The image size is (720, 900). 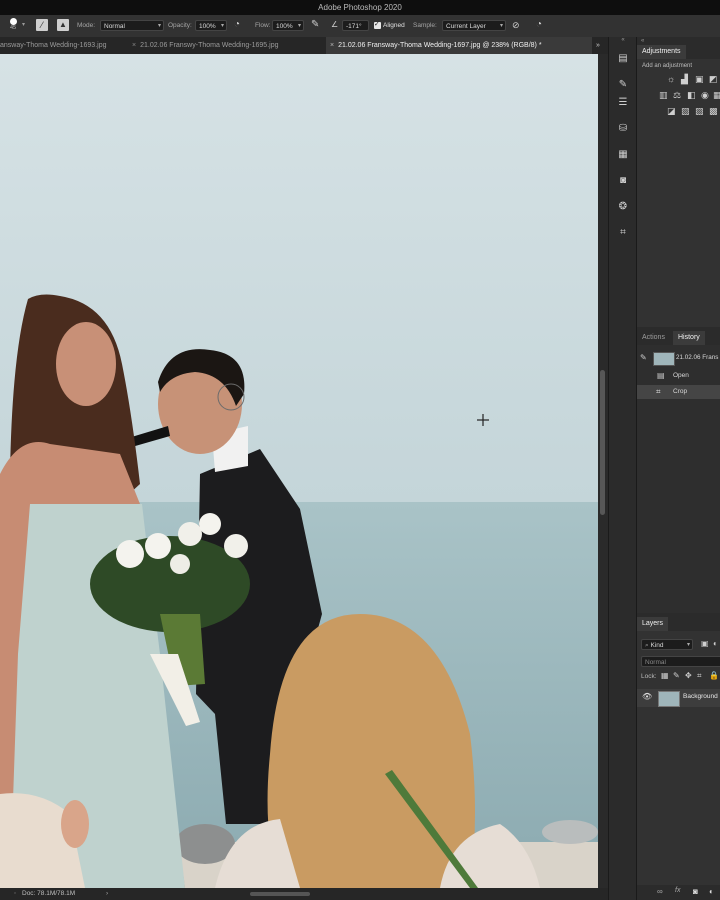 I want to click on flow-input: 100% ▾, so click(x=288, y=25).